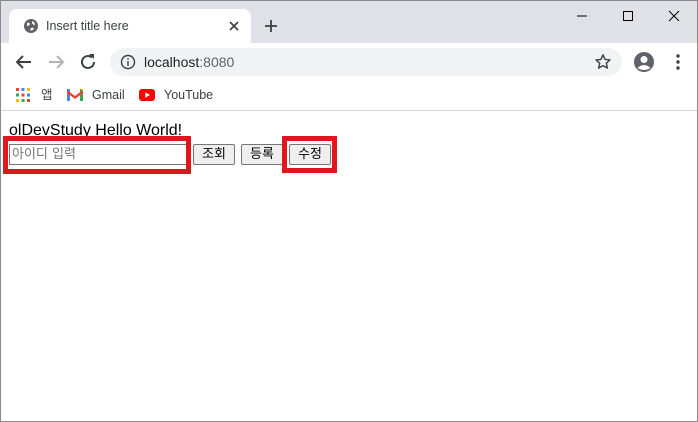 This screenshot has width=698, height=422. What do you see at coordinates (56, 62) in the screenshot?
I see `forward-arrow-icon` at bounding box center [56, 62].